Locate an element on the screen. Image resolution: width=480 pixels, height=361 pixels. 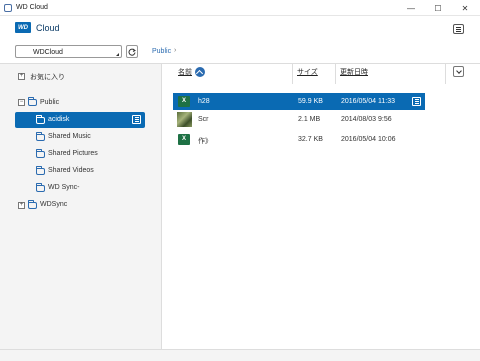
device-select: WDCloud is located at coordinates (68, 51).